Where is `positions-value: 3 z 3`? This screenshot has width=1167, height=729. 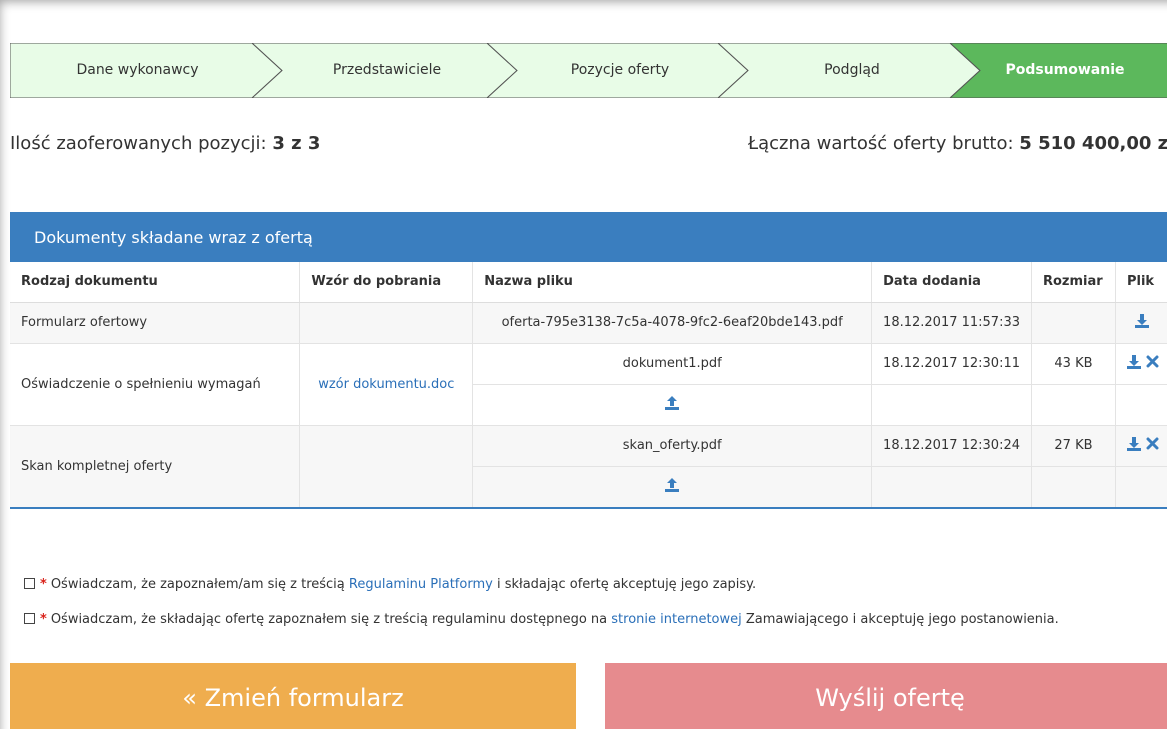
positions-value: 3 z 3 is located at coordinates (296, 143).